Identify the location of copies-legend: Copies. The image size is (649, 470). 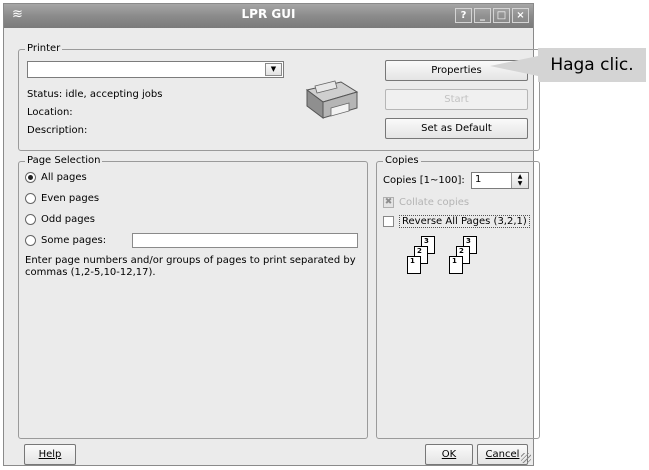
(402, 161).